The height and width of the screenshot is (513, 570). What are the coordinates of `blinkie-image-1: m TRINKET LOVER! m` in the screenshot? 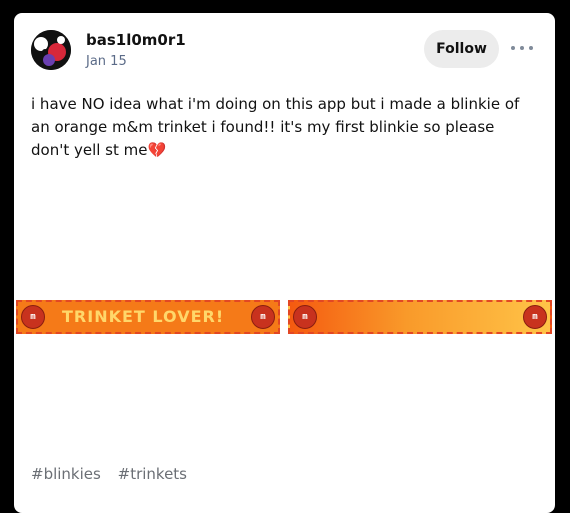 It's located at (148, 317).